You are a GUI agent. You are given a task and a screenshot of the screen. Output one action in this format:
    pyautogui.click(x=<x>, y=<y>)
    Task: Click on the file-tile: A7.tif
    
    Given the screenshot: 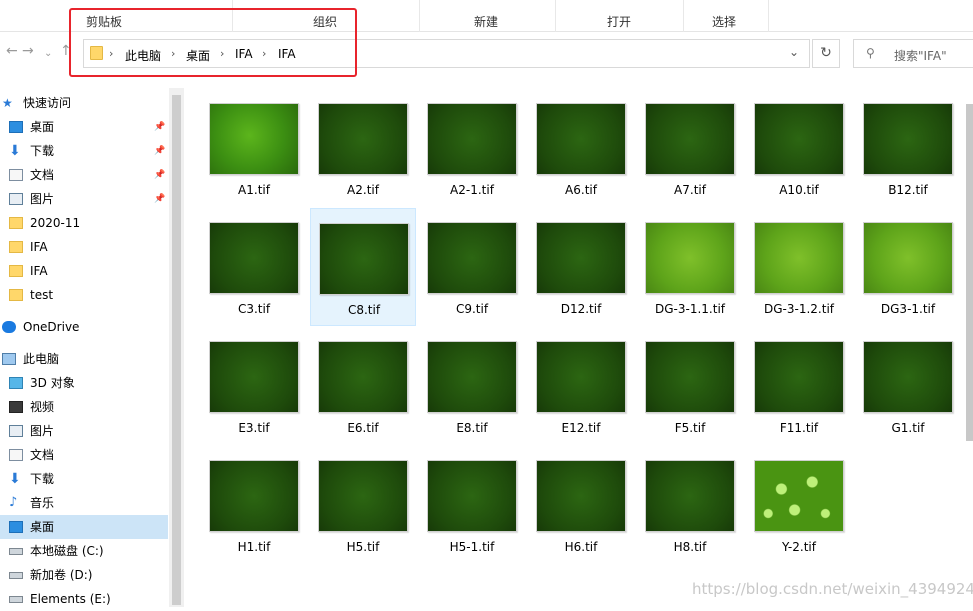 What is the action you would take?
    pyautogui.click(x=690, y=148)
    